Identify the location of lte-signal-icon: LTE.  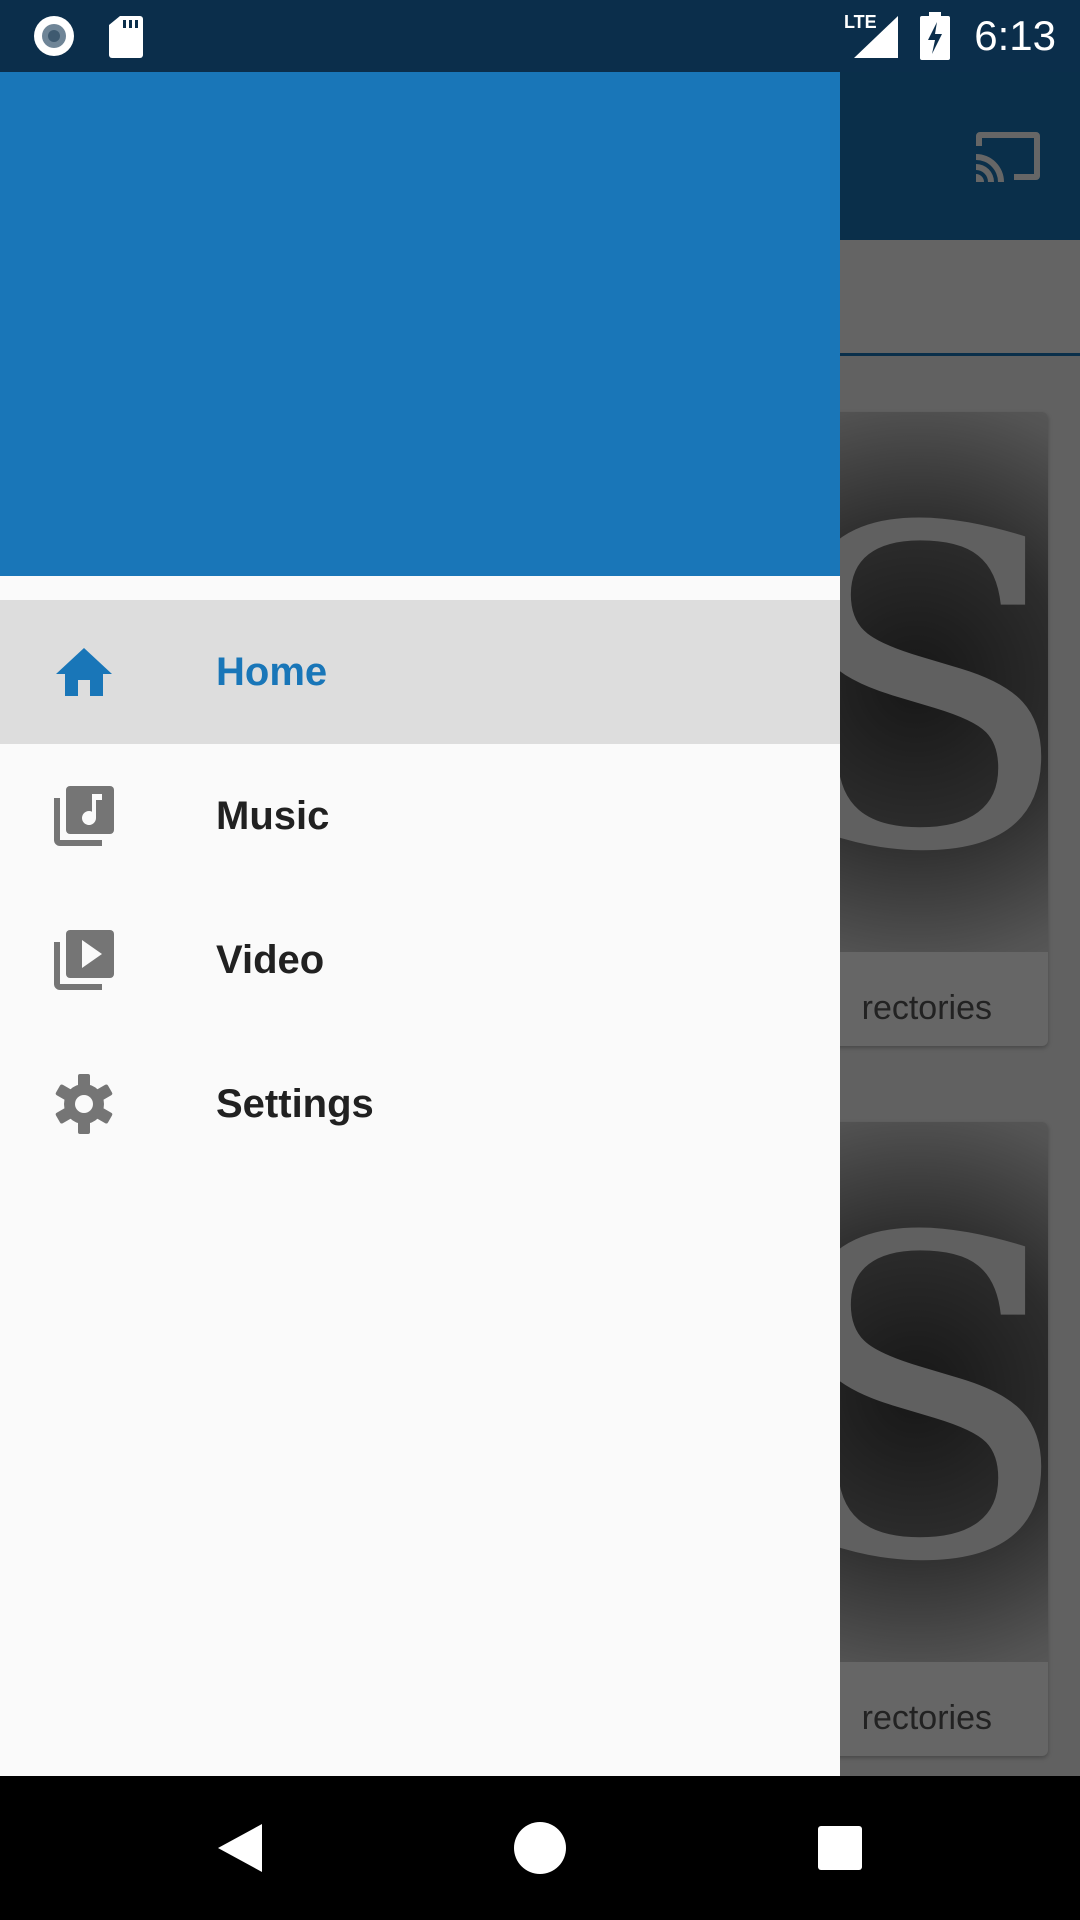
(872, 36).